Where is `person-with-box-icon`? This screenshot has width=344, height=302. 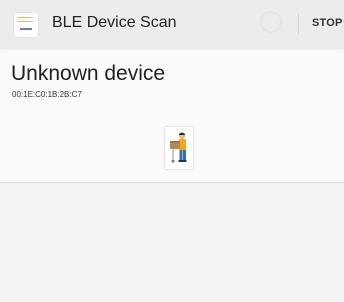 person-with-box-icon is located at coordinates (178, 147).